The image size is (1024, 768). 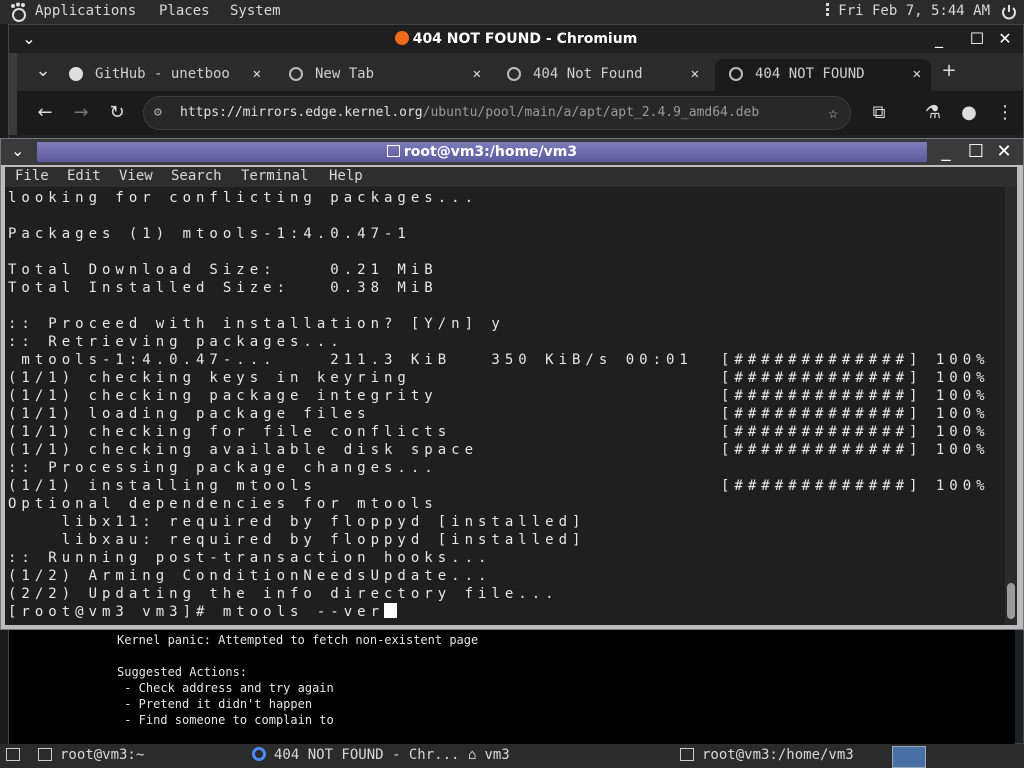 What do you see at coordinates (525, 39) in the screenshot?
I see `window-title-text: 404 NOT FOUND - Chromium` at bounding box center [525, 39].